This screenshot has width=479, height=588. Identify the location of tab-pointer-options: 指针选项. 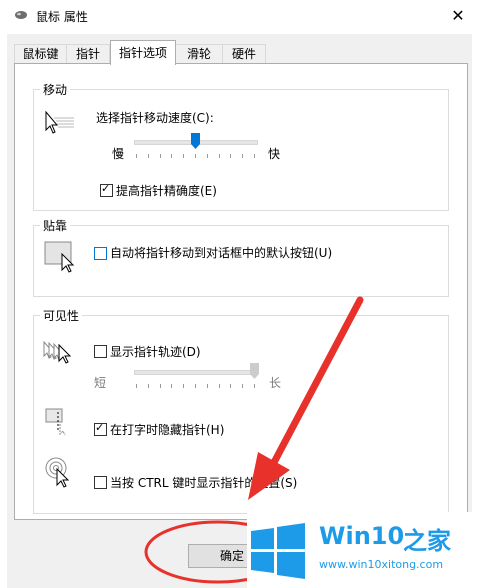
(143, 52).